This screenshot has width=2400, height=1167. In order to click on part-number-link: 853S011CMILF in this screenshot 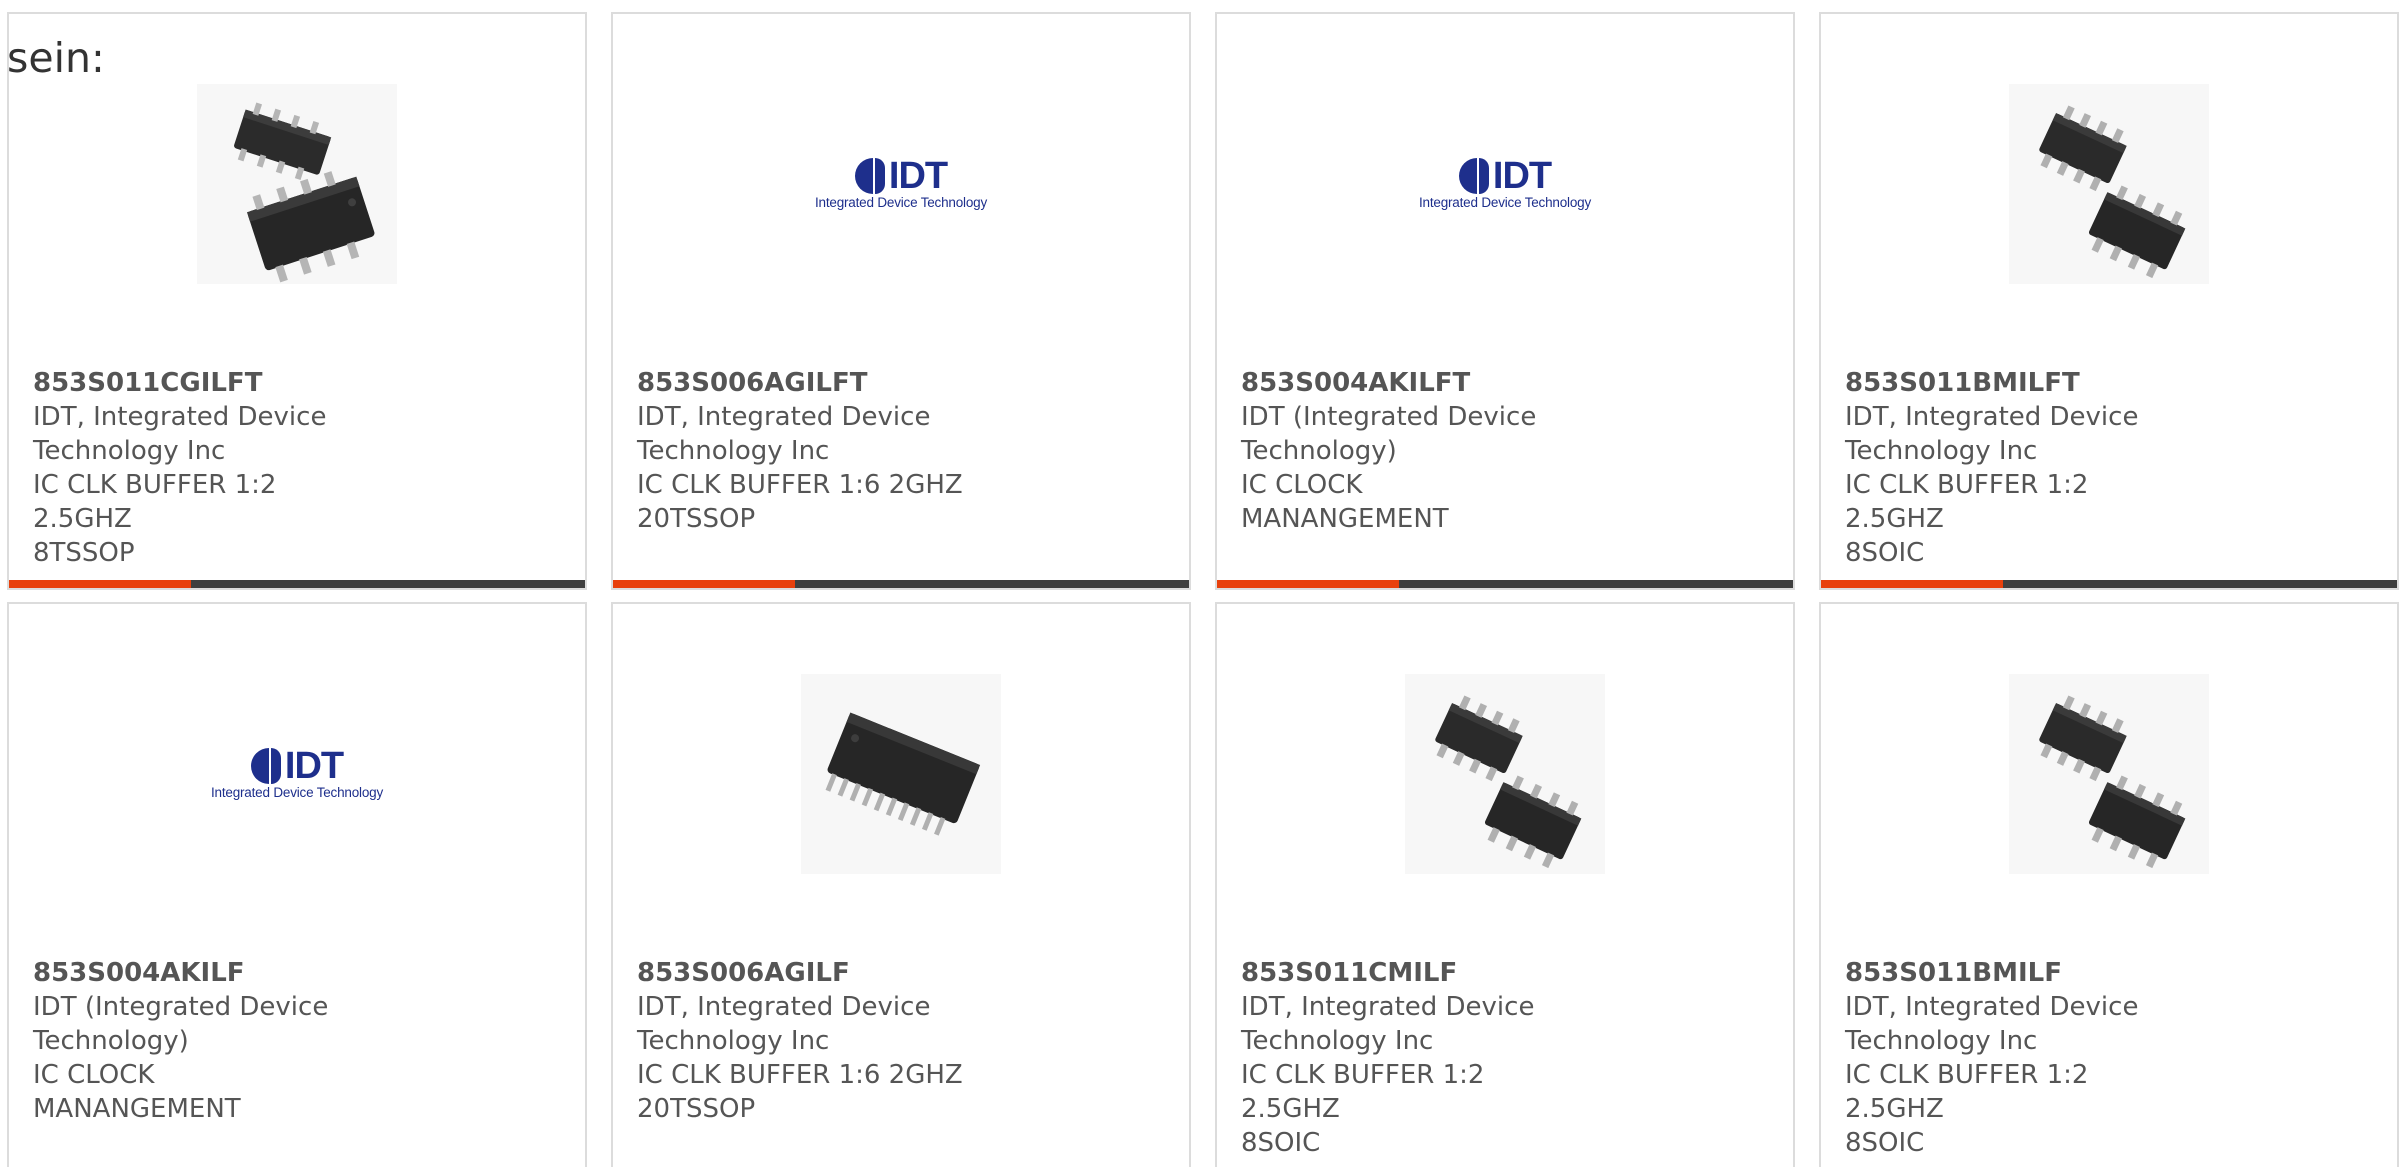, I will do `click(1505, 973)`.